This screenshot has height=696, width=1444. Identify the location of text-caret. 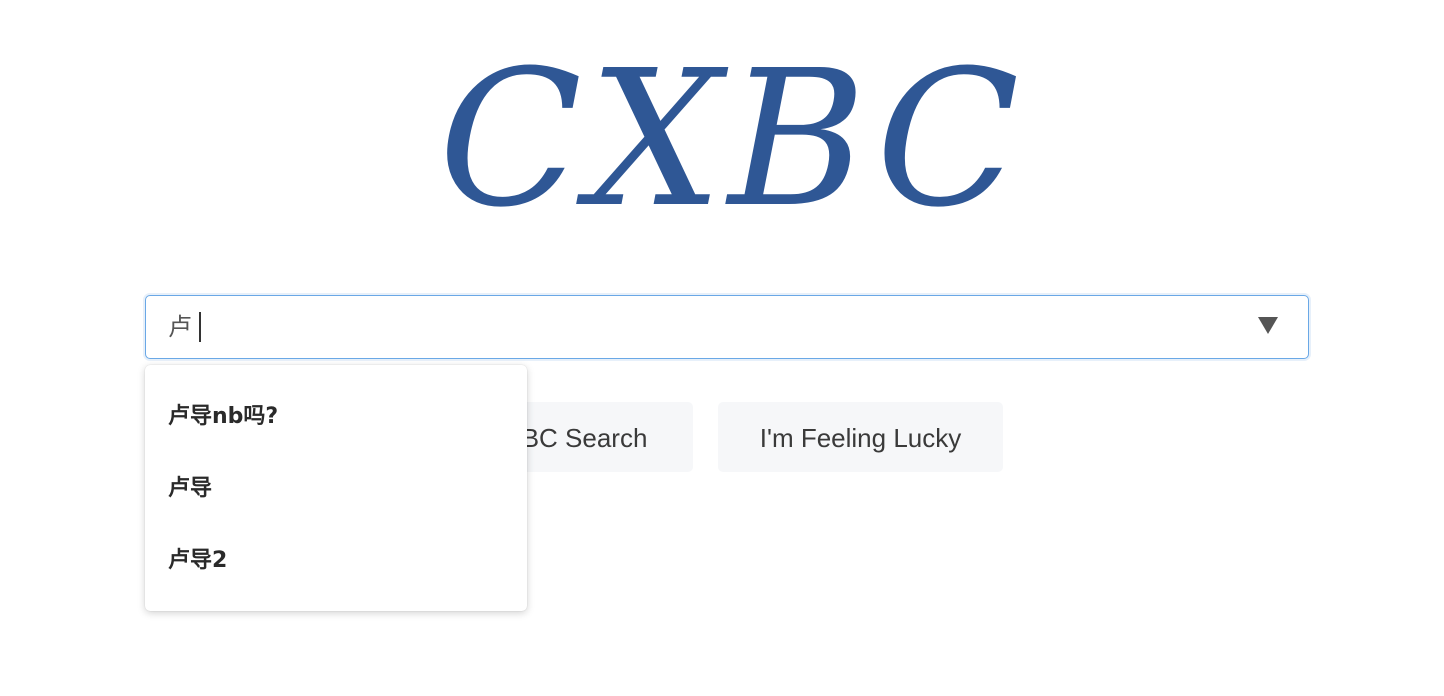
(200, 327).